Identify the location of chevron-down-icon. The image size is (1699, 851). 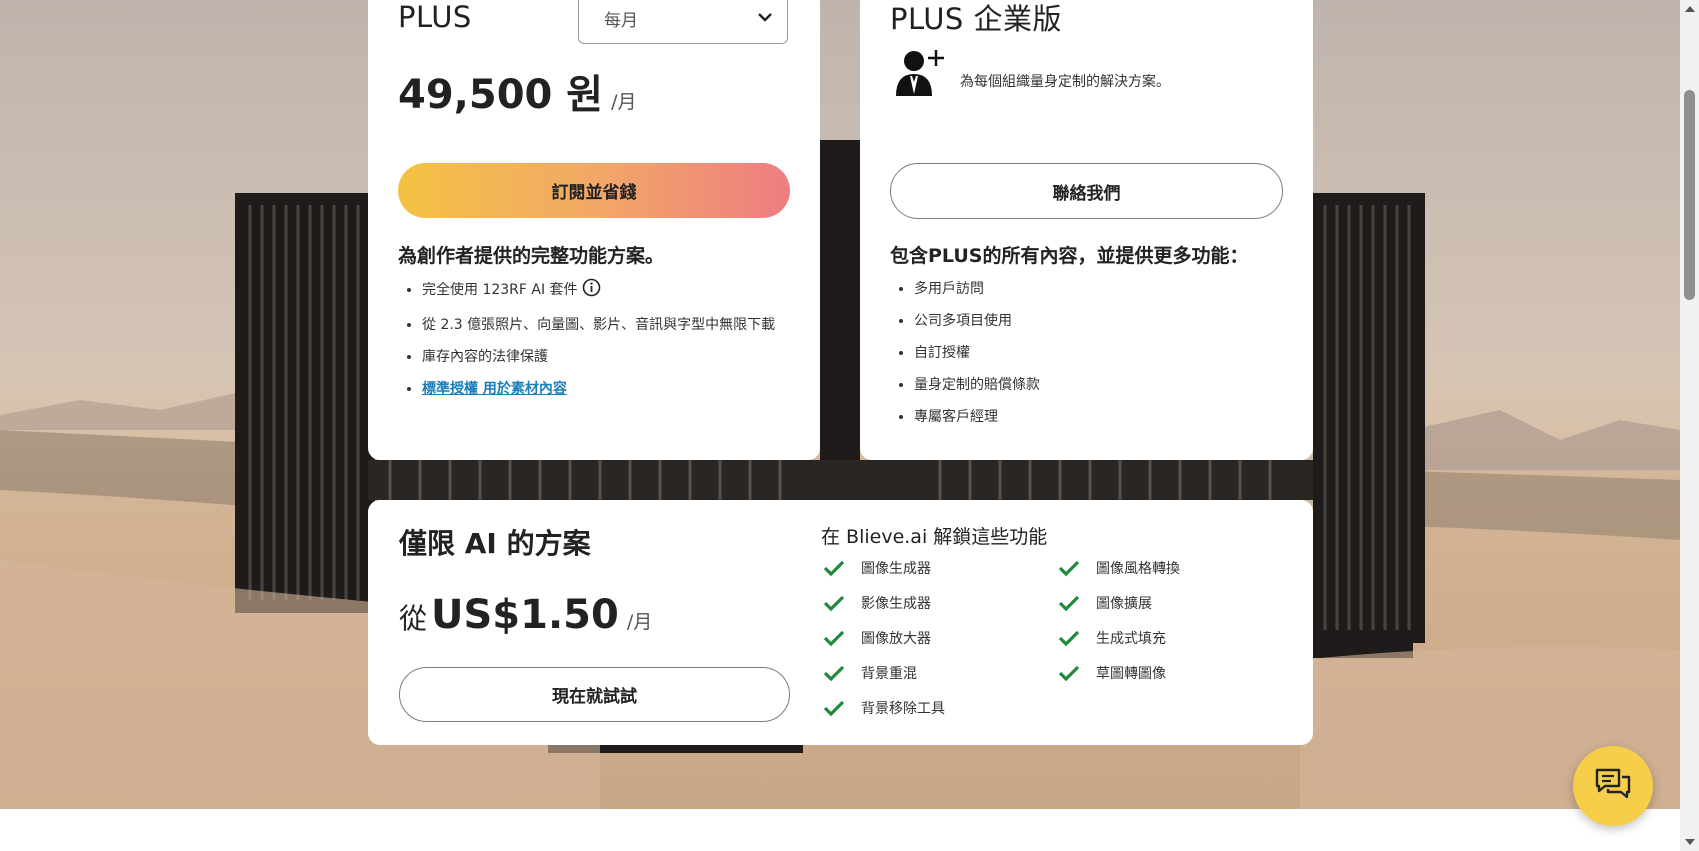
(765, 17).